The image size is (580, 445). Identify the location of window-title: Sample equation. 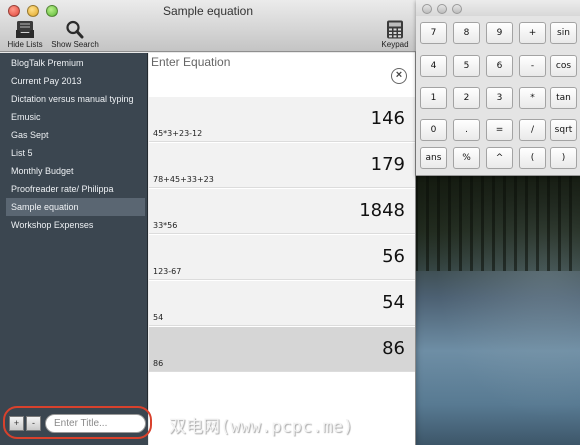
(208, 11).